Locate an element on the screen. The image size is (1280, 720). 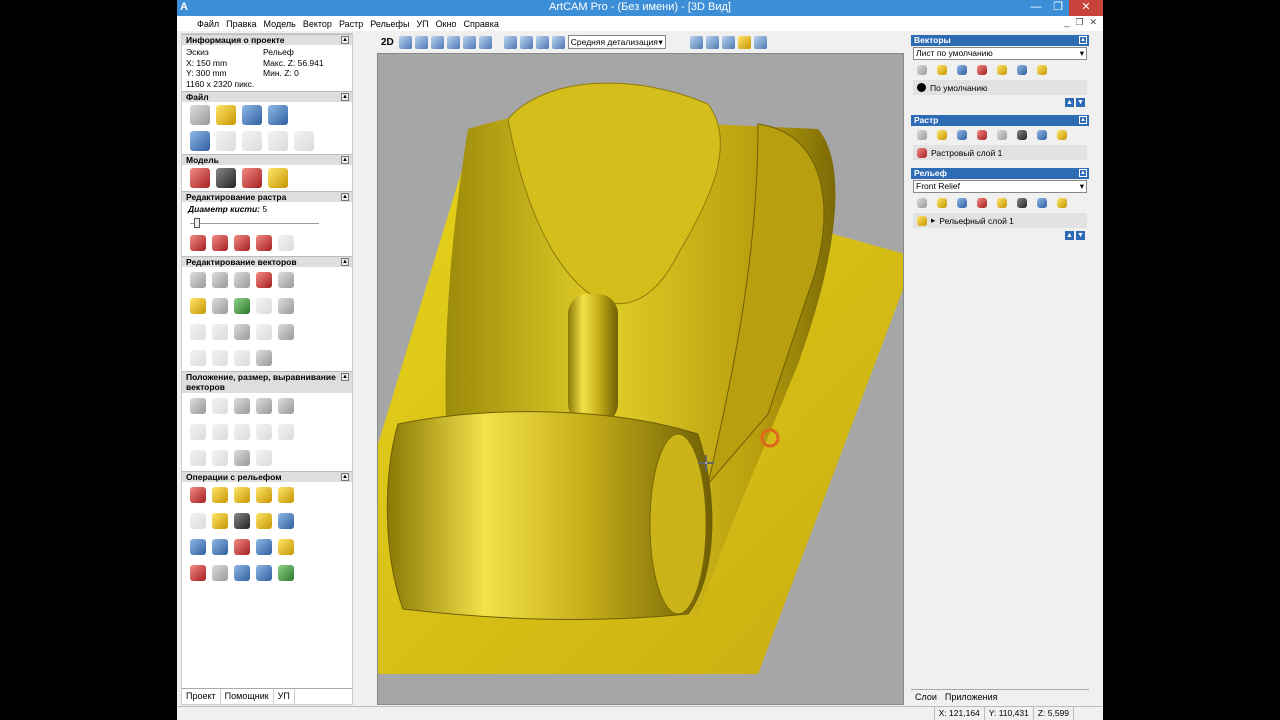
pattern-icon is located at coordinates (242, 458).